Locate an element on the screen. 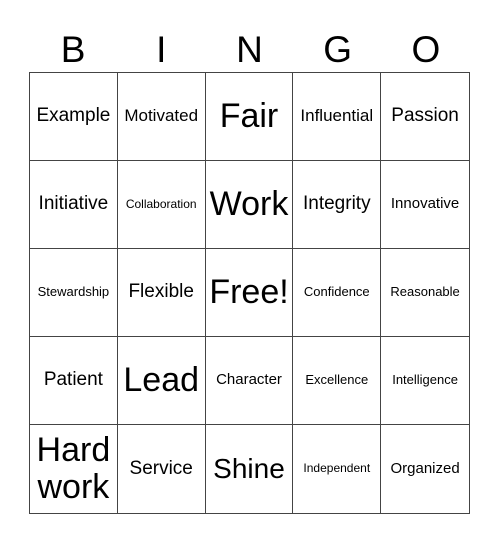  bingo-cell: Work is located at coordinates (249, 205).